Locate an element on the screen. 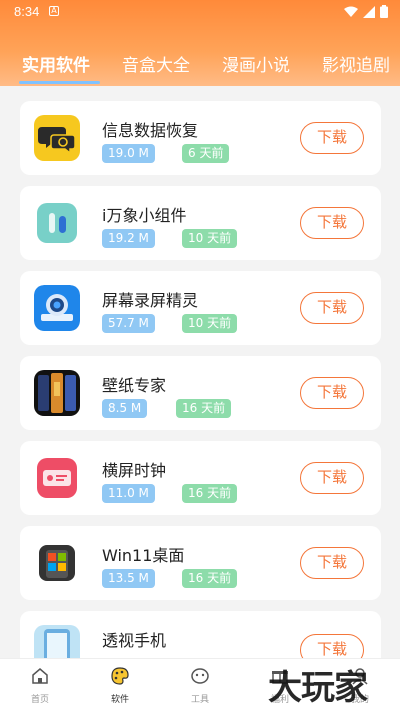 The height and width of the screenshot is (711, 400). tab-indicator is located at coordinates (59, 82).